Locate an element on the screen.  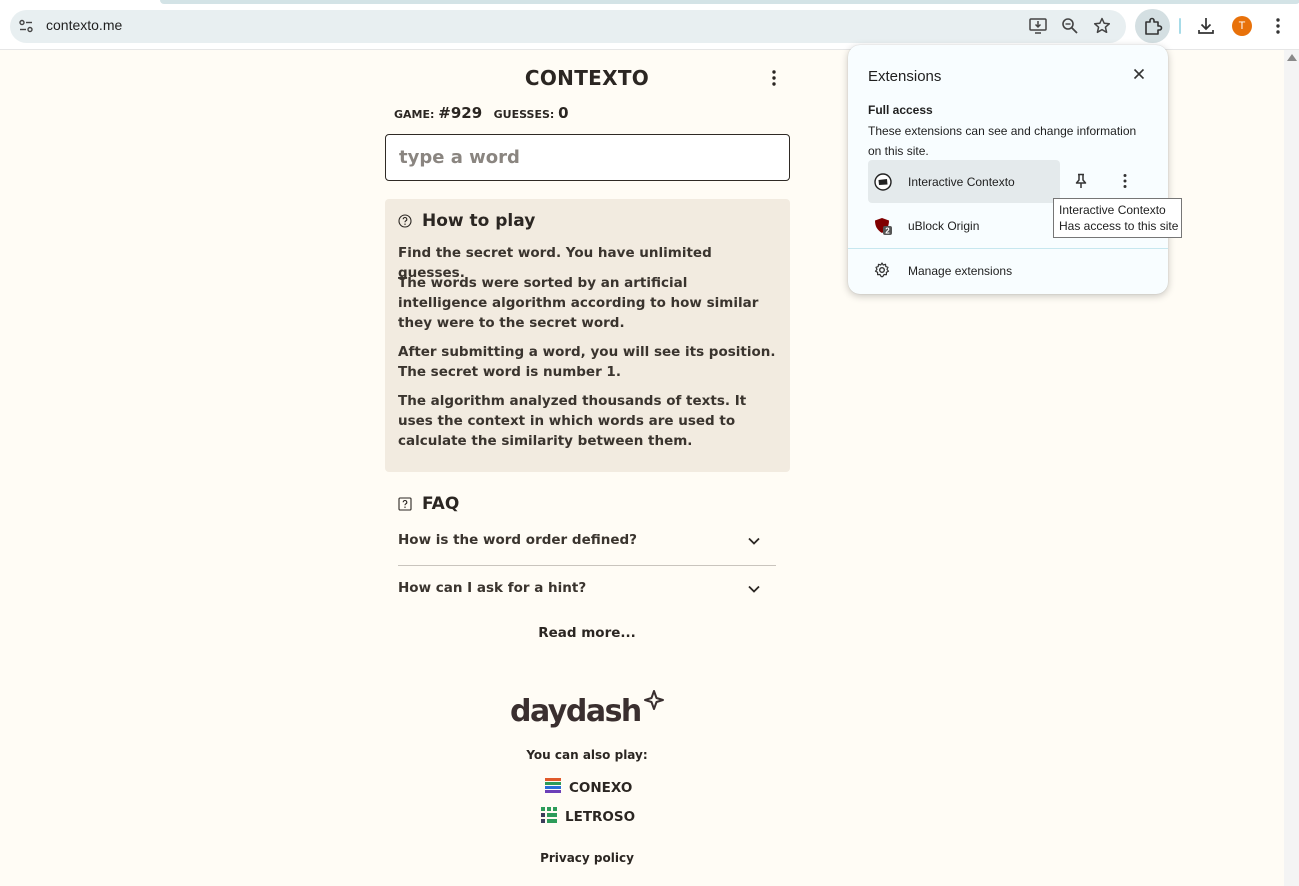
svg-text: 2 is located at coordinates (887, 231).